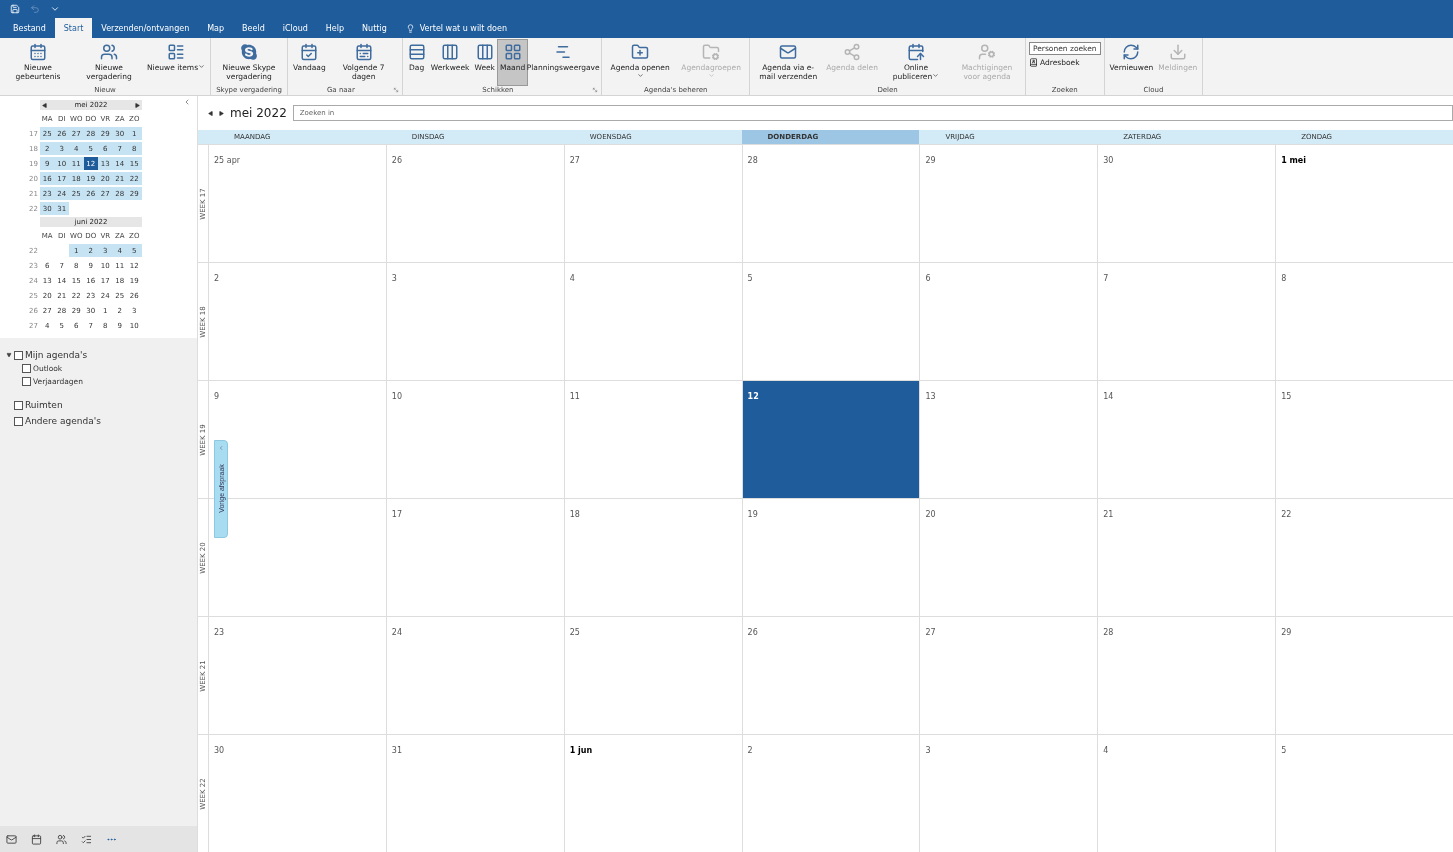 This screenshot has width=1453, height=852. I want to click on ribbon-tab: Map, so click(216, 28).